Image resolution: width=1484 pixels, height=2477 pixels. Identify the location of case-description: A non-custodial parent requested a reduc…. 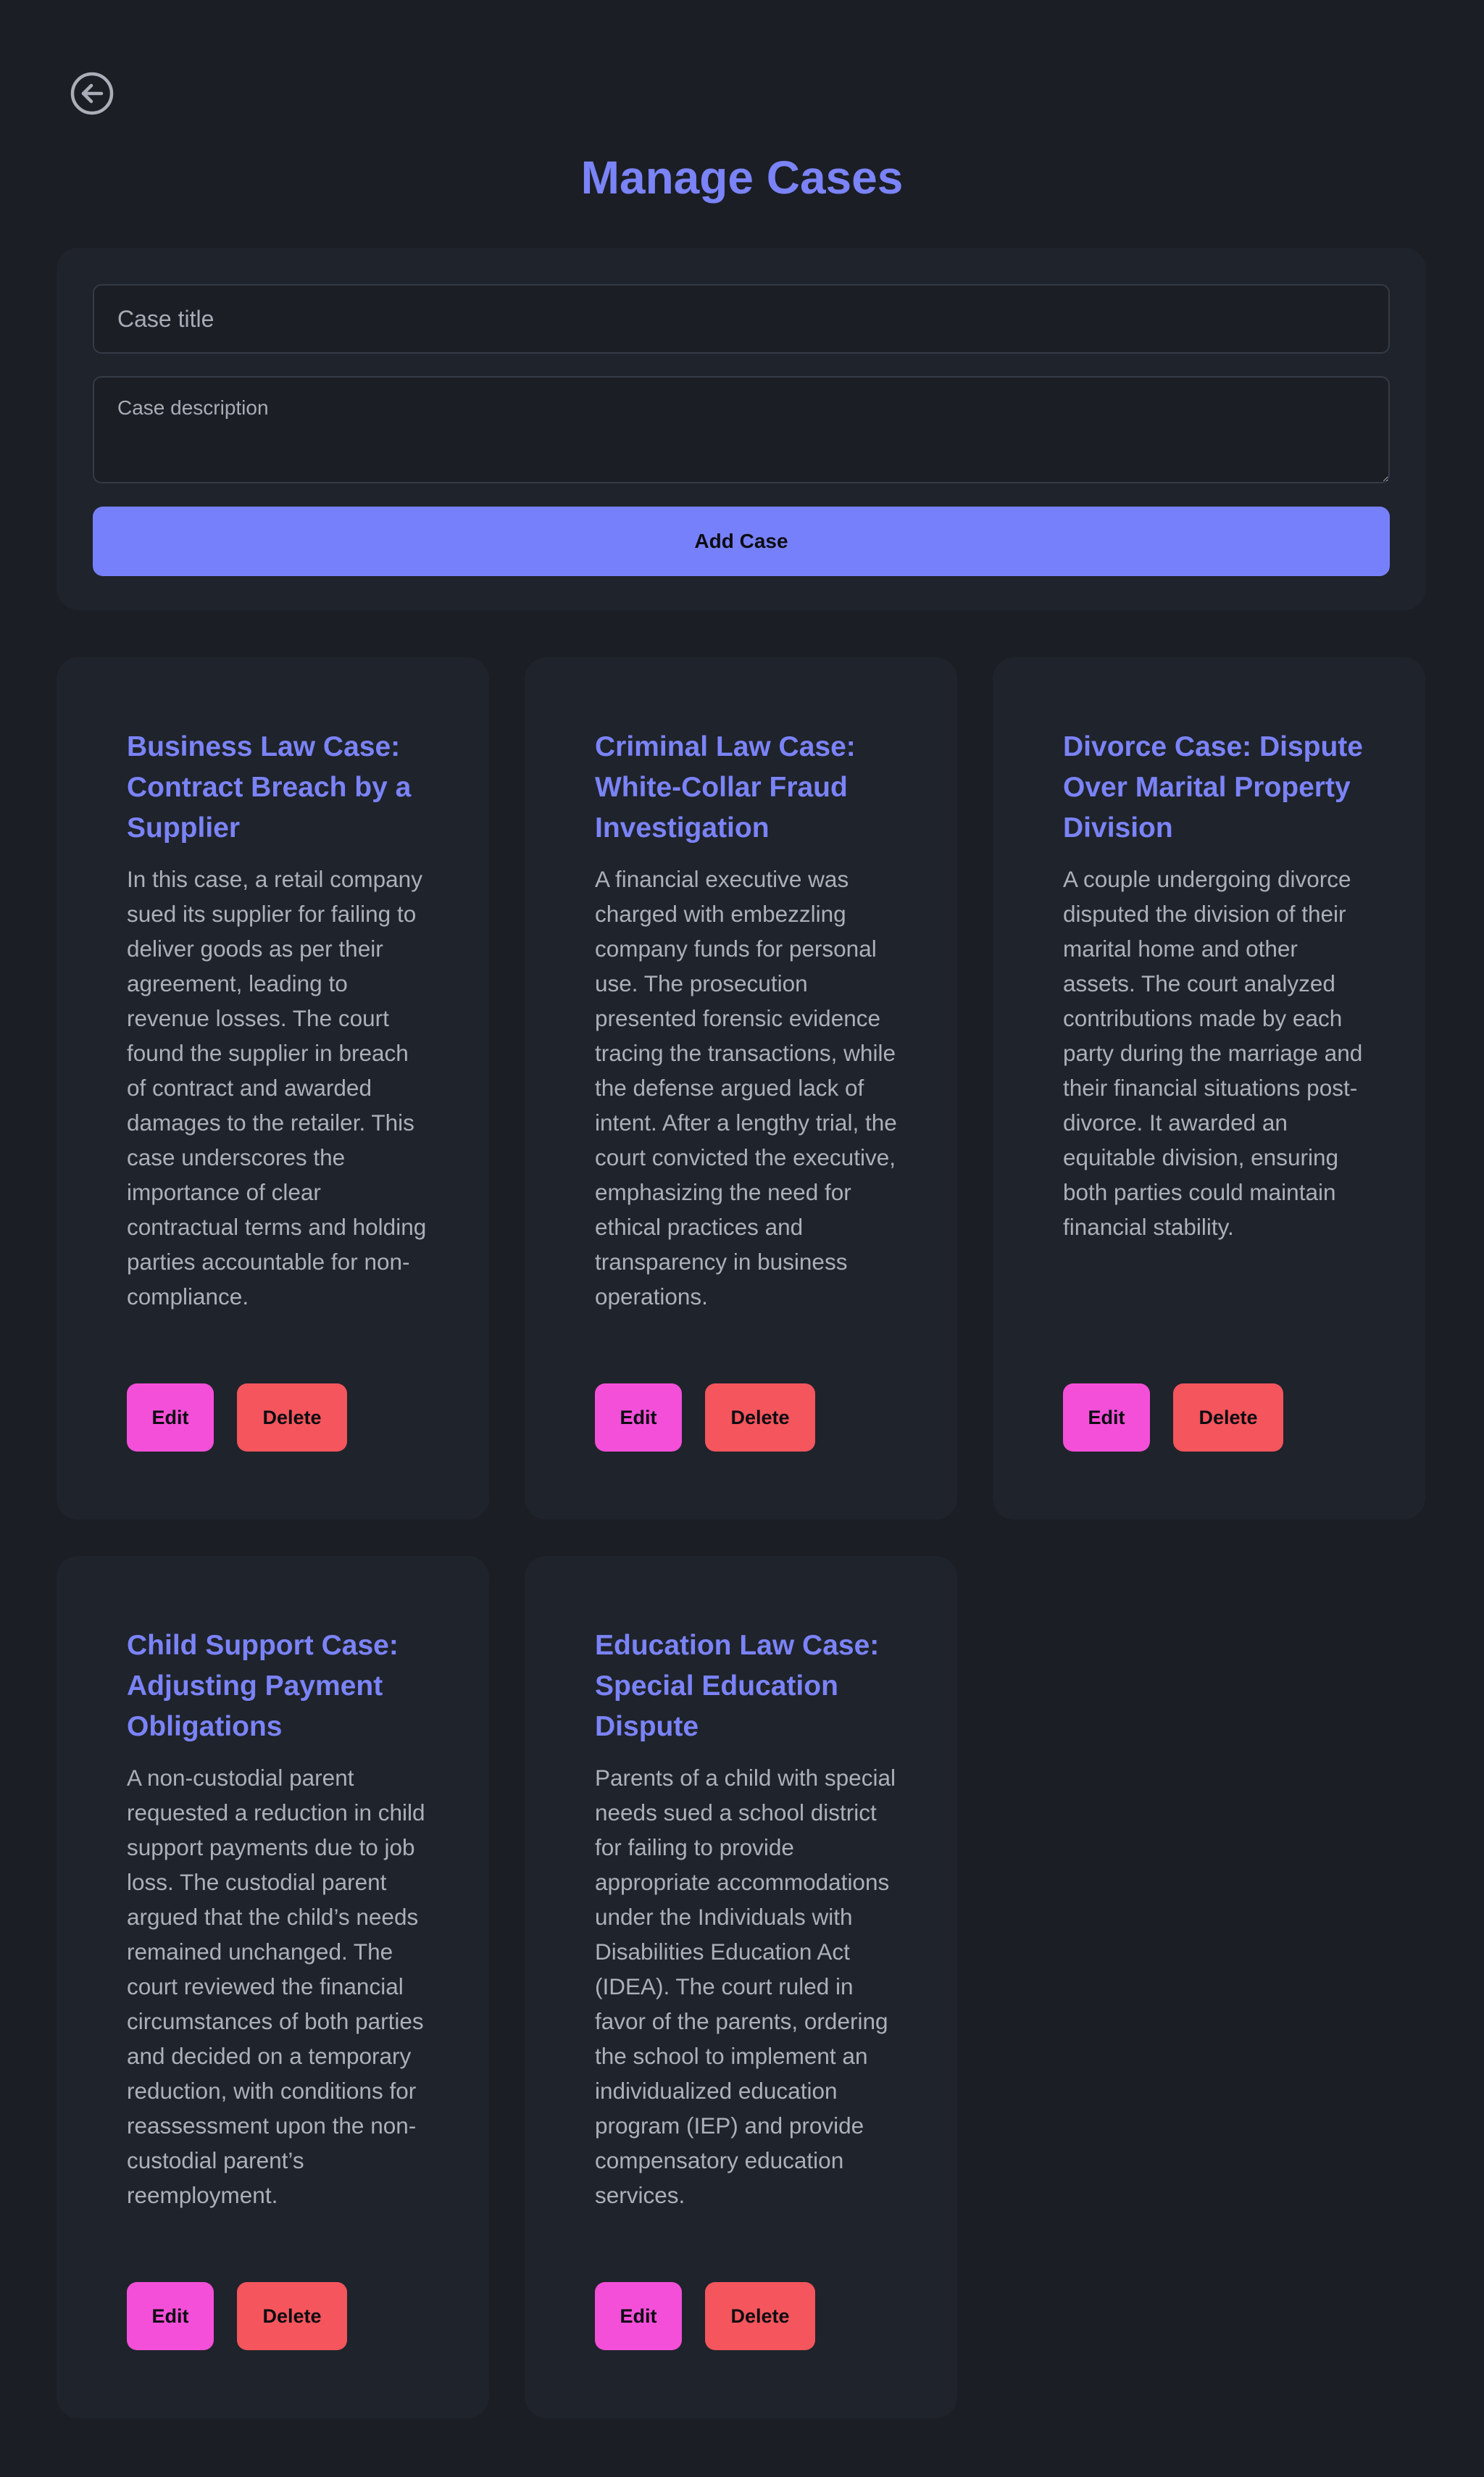
(276, 1986).